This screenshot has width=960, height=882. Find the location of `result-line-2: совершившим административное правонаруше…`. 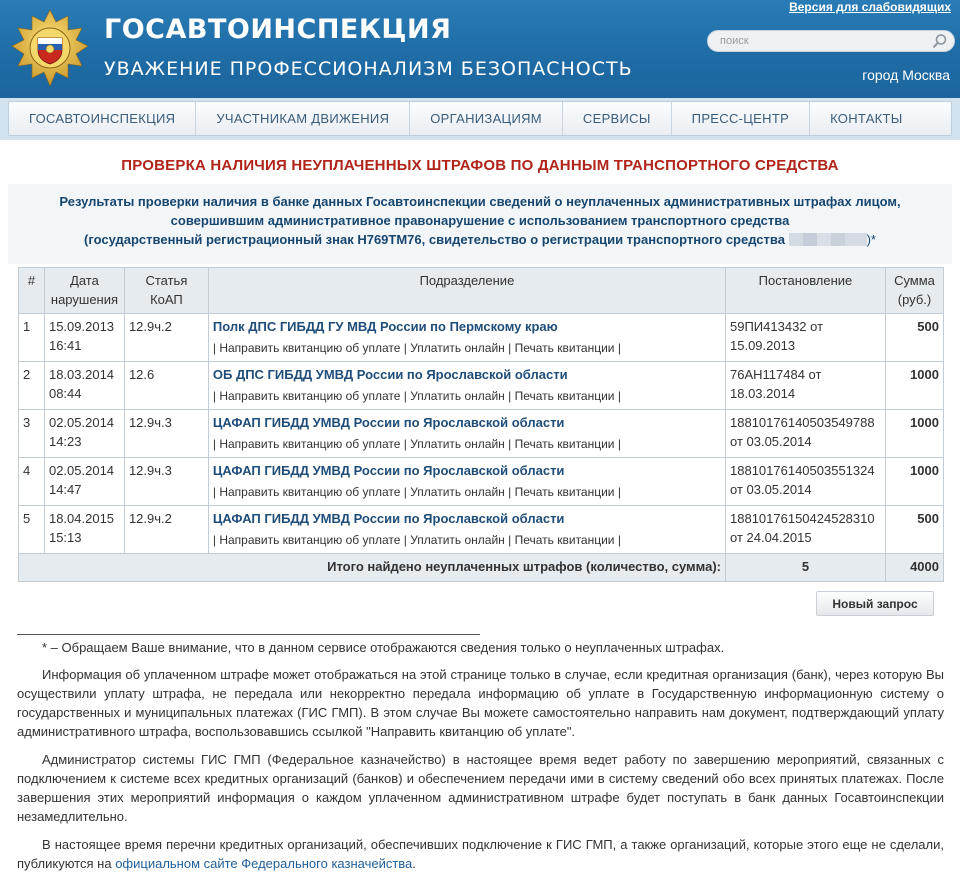

result-line-2: совершившим административное правонаруше… is located at coordinates (480, 220).